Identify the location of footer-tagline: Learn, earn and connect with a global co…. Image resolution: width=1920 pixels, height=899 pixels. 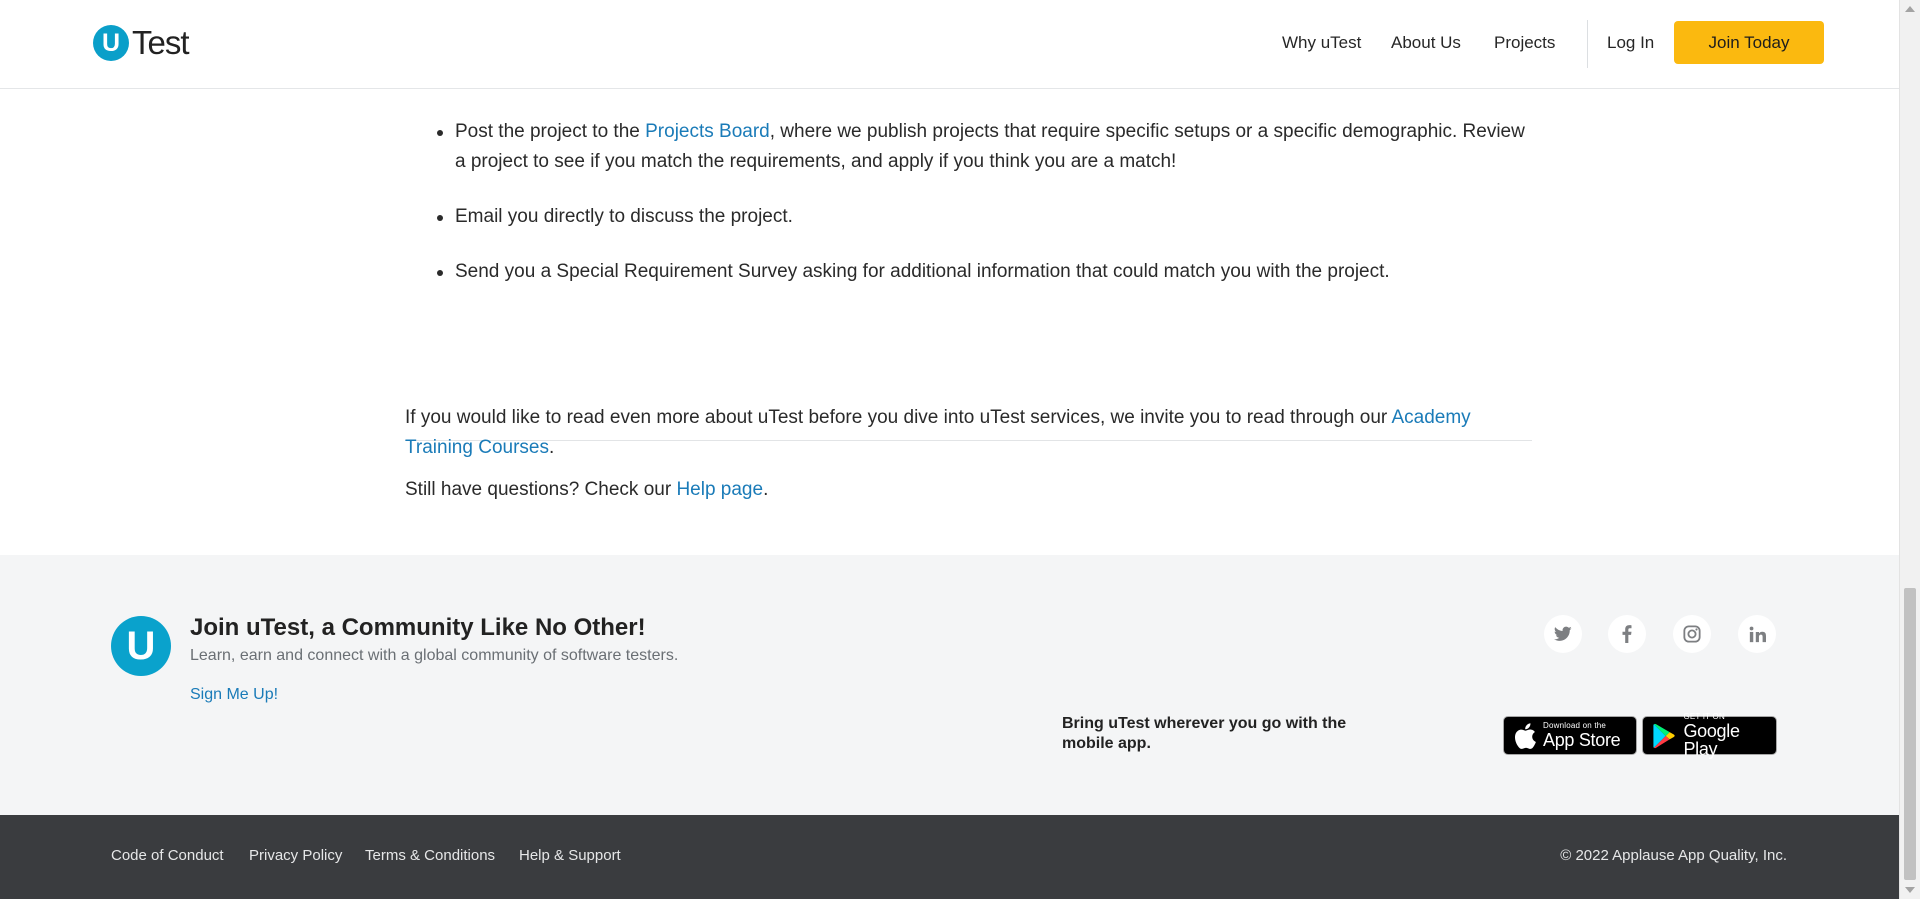
(434, 655).